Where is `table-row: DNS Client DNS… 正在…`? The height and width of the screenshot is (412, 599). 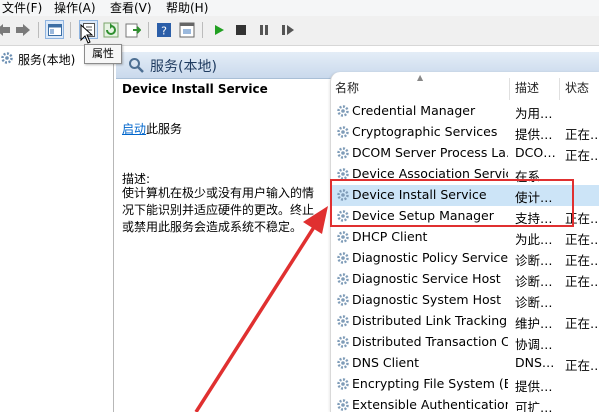 table-row: DNS Client DNS… 正在… is located at coordinates (465, 363).